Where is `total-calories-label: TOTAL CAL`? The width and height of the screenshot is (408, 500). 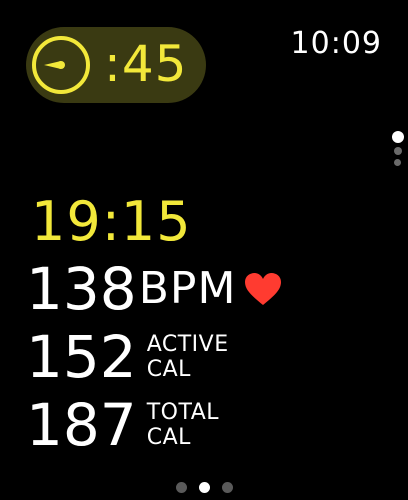
total-calories-label: TOTAL CAL is located at coordinates (183, 425).